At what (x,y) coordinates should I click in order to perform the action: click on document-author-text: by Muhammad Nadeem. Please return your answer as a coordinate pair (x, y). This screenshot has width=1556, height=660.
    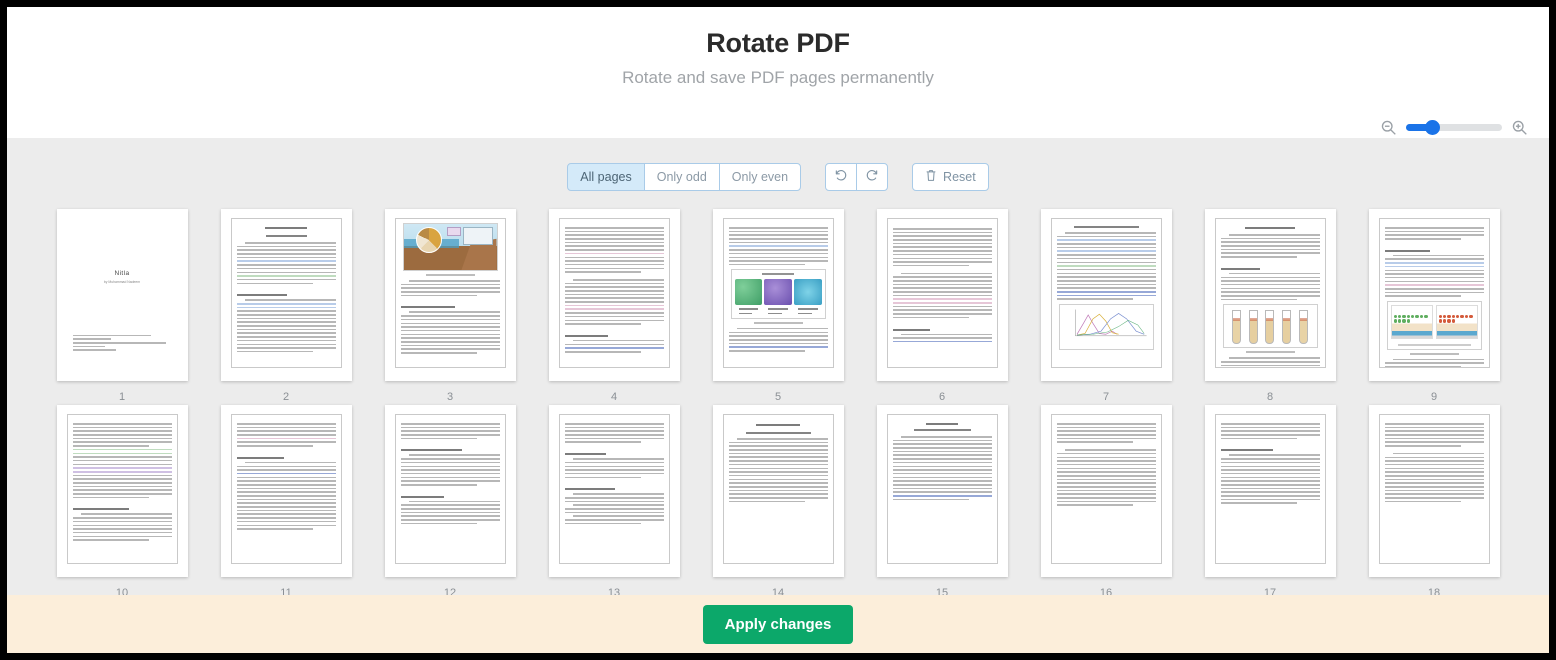
    Looking at the image, I should click on (122, 282).